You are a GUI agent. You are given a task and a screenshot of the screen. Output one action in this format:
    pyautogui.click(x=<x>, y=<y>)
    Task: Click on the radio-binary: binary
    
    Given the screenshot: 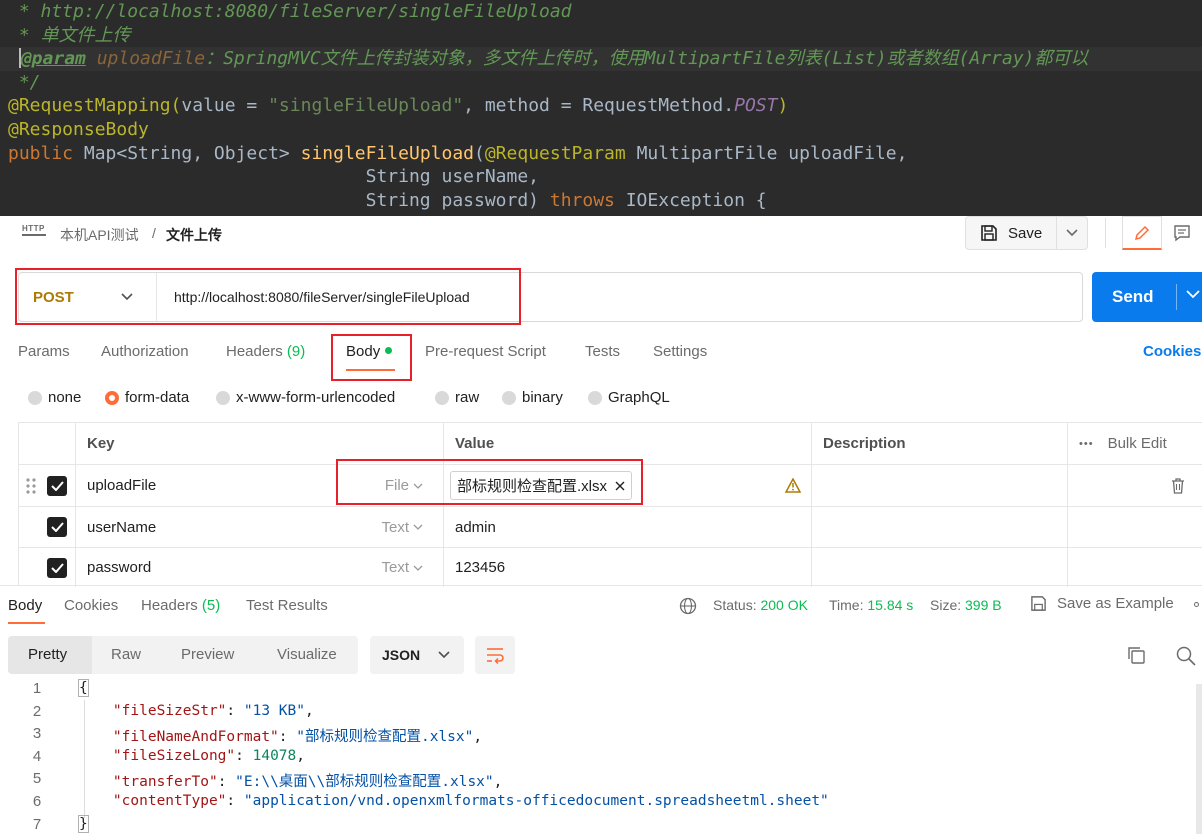 What is the action you would take?
    pyautogui.click(x=532, y=397)
    